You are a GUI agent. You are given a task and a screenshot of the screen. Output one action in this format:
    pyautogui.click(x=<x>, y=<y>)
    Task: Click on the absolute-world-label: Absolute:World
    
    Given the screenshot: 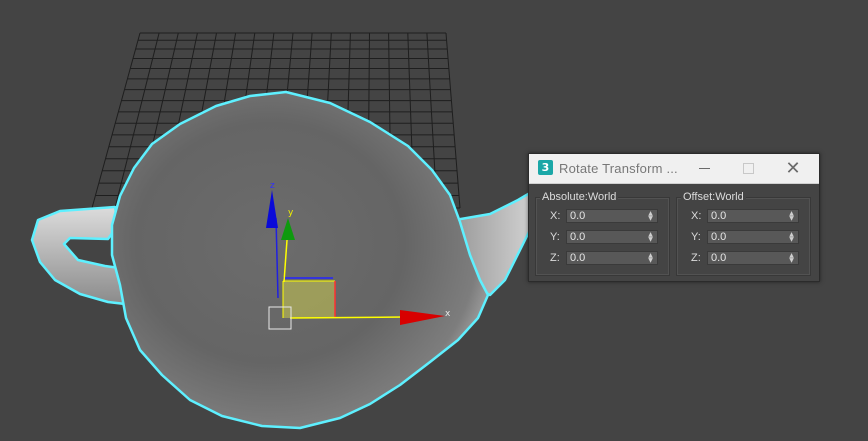 What is the action you would take?
    pyautogui.click(x=579, y=197)
    